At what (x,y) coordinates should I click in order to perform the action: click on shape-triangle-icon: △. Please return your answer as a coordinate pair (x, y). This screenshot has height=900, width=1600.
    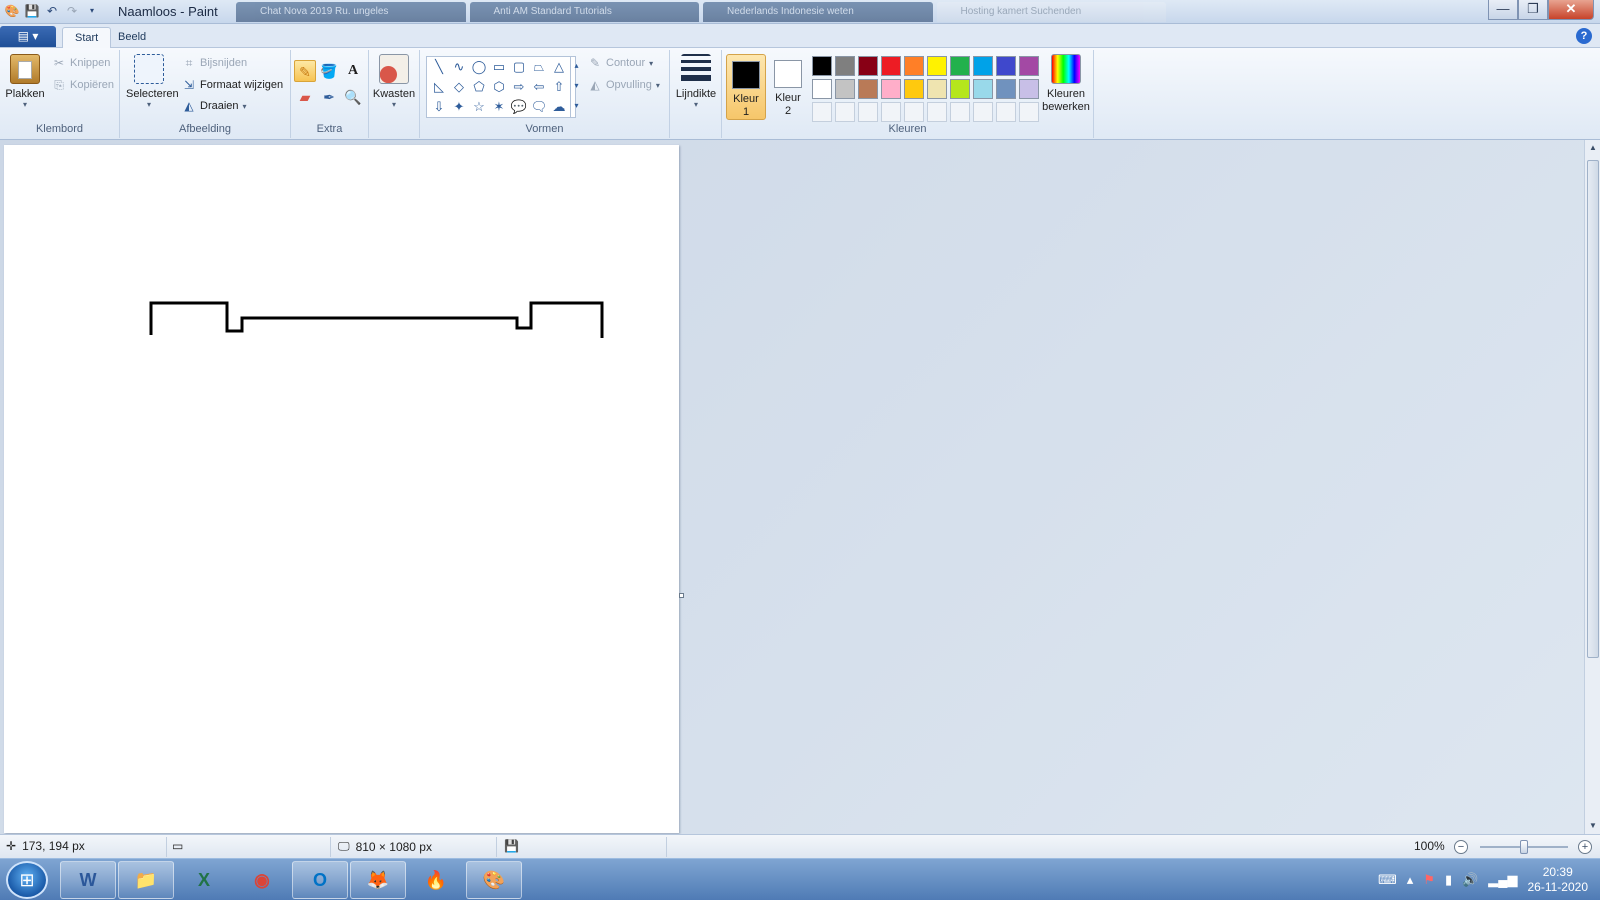
    Looking at the image, I should click on (559, 67).